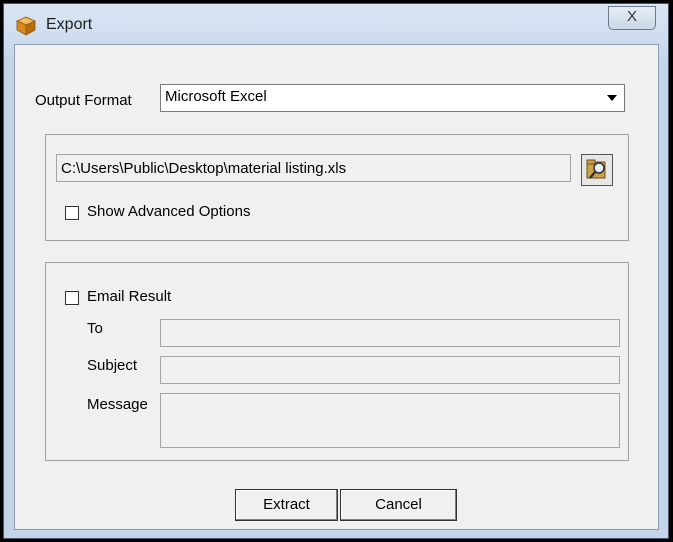 The width and height of the screenshot is (673, 542). I want to click on cancel-label: Cancel, so click(398, 504).